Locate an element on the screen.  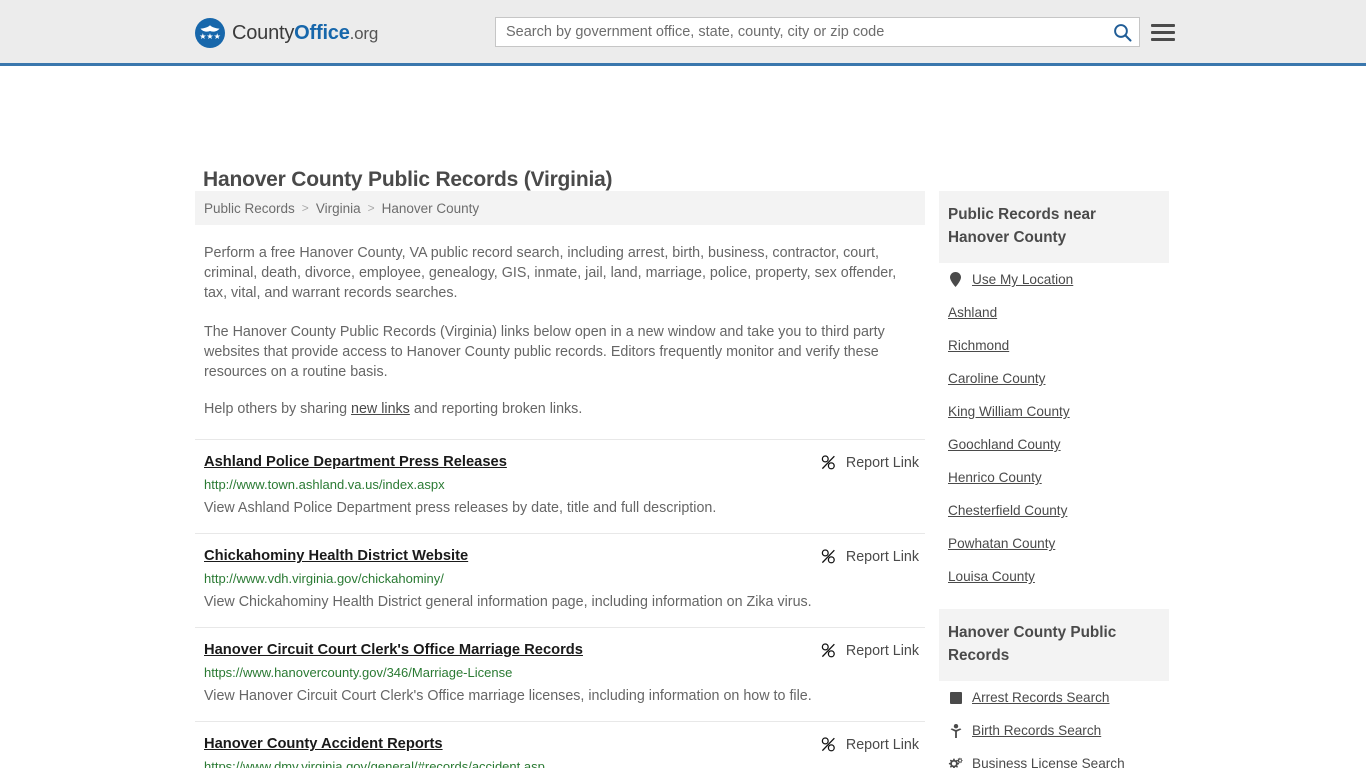
record-link-item-birth: Birth Records Search is located at coordinates (1054, 730).